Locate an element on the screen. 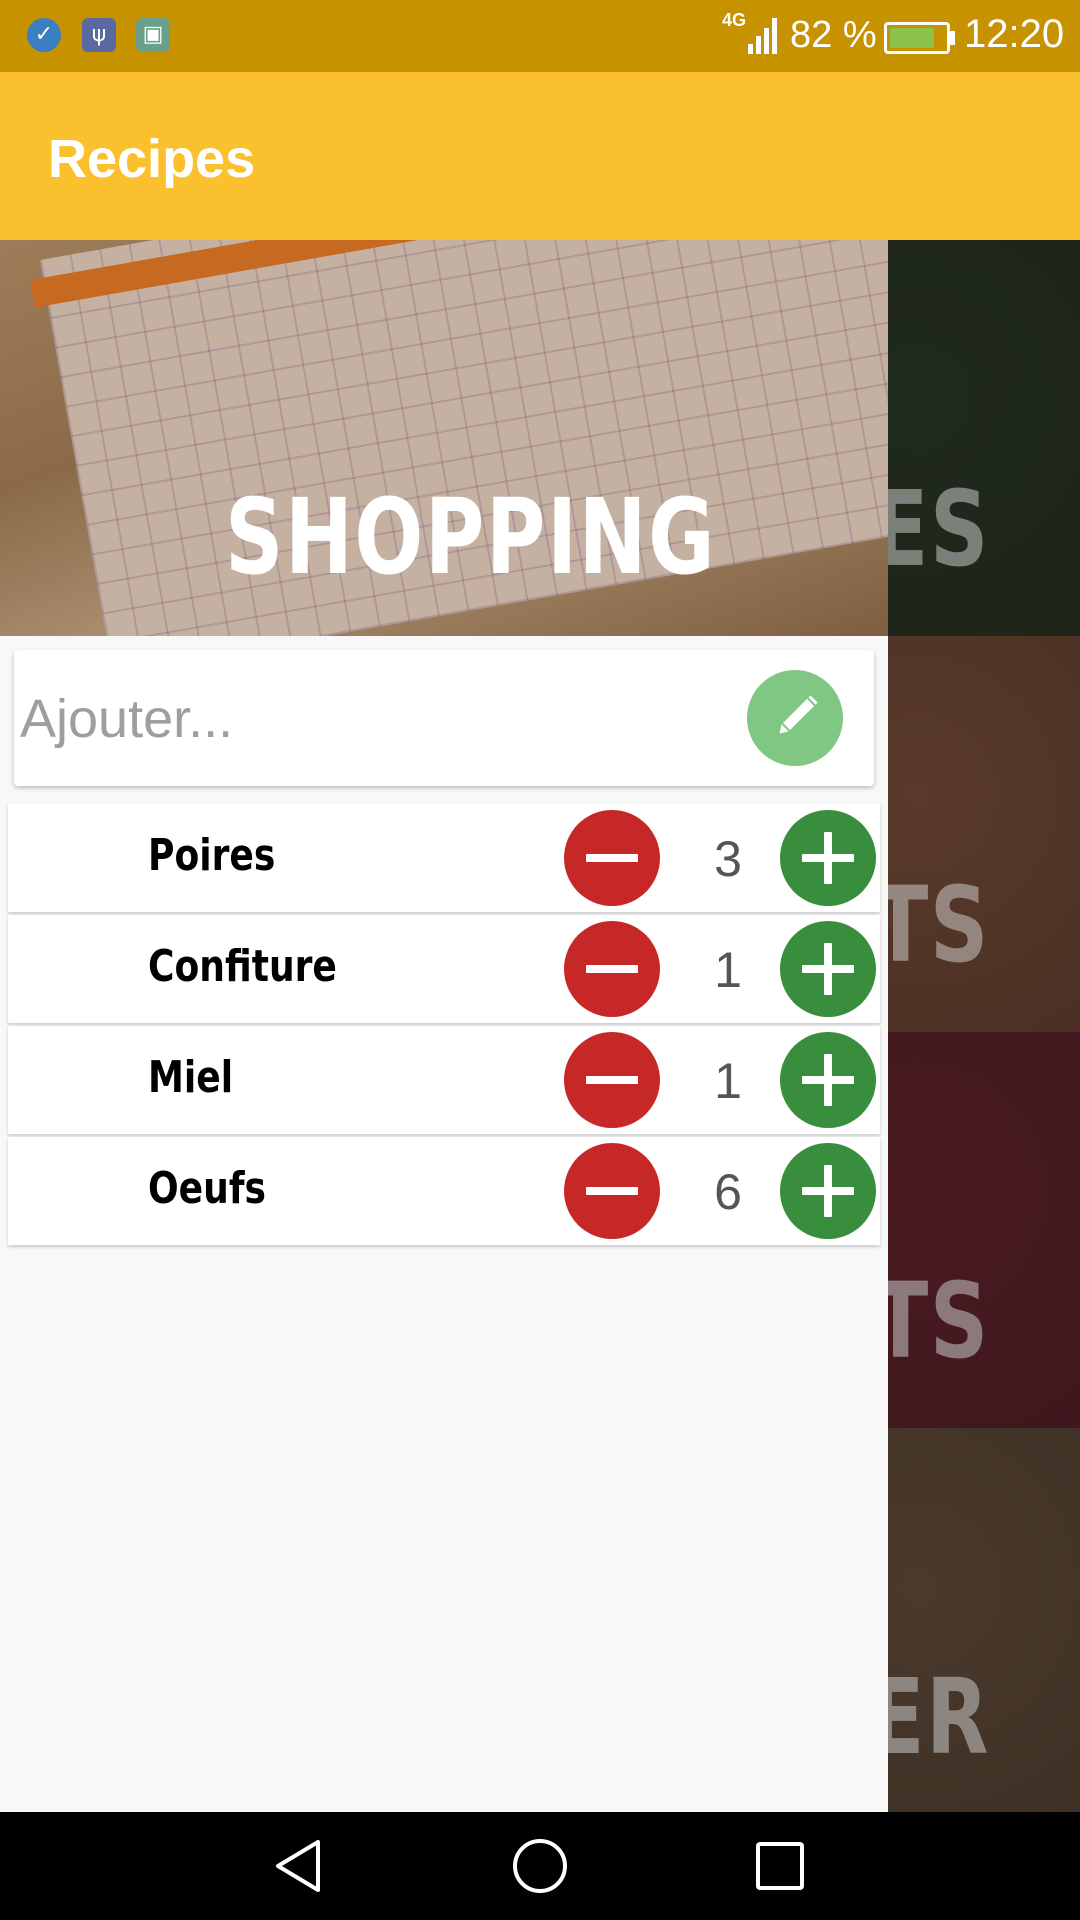  item-quantity: 3 is located at coordinates (728, 859).